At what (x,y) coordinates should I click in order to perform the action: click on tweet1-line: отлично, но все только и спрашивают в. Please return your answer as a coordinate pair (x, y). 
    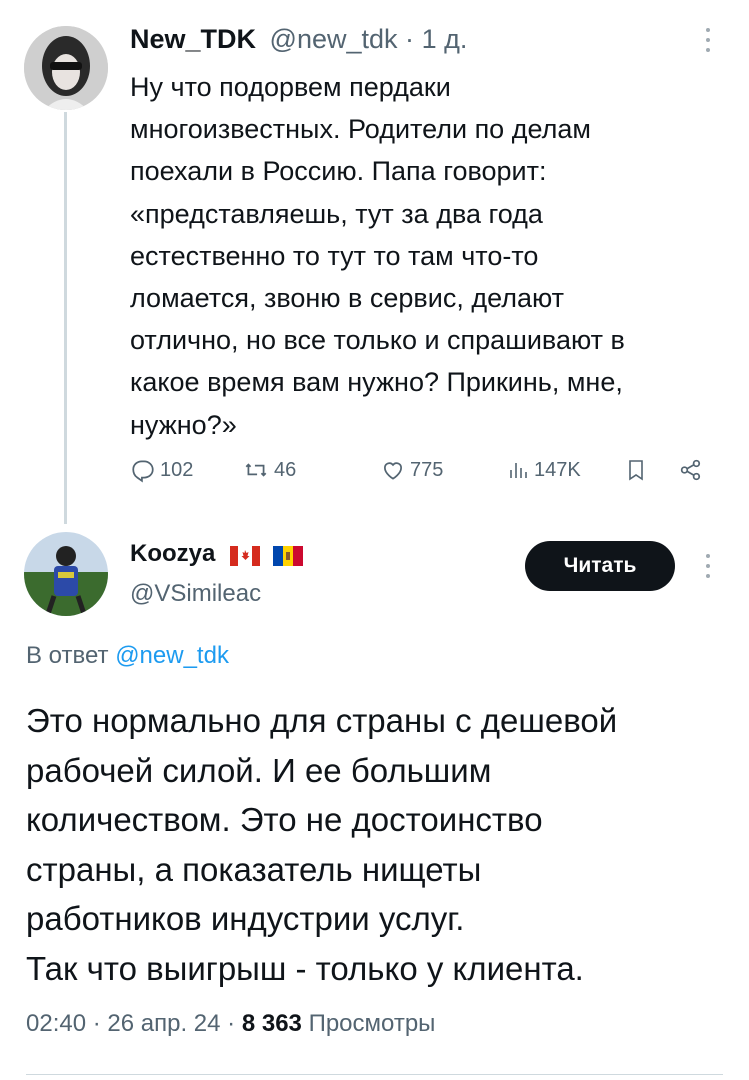
    Looking at the image, I should click on (377, 340).